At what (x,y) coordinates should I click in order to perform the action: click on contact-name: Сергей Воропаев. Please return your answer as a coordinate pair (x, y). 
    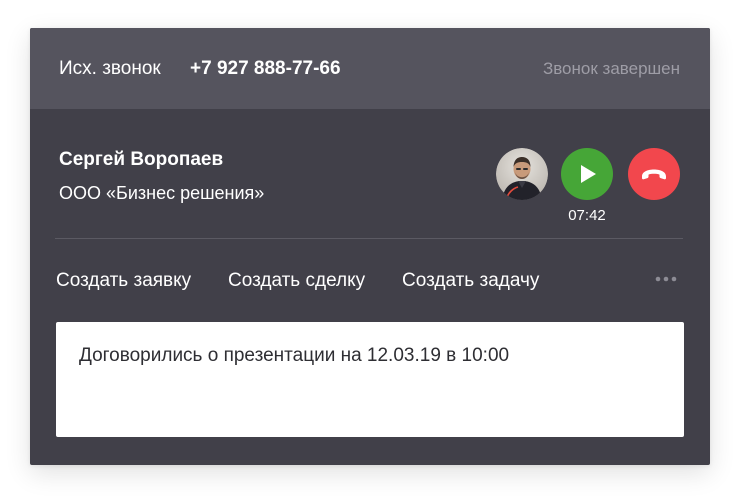
    Looking at the image, I should click on (141, 160).